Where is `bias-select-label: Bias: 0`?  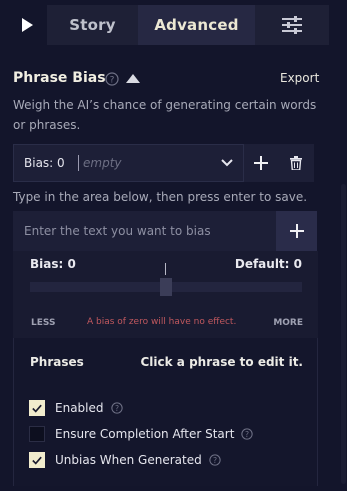
bias-select-label: Bias: 0 is located at coordinates (44, 163).